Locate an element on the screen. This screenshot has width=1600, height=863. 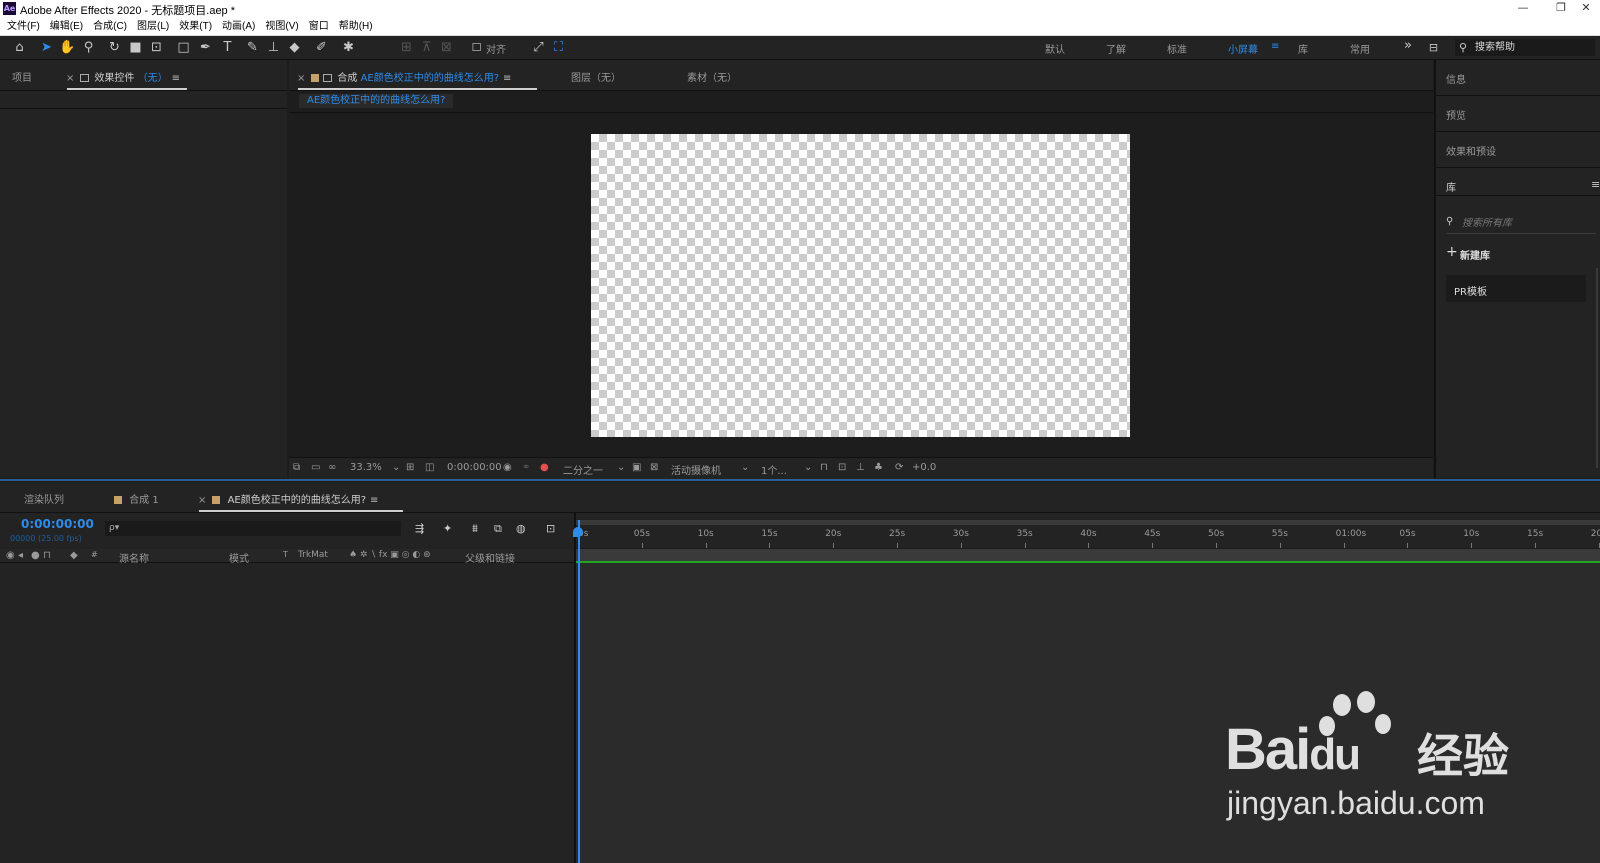
tab-render-queue: 渲染队列 is located at coordinates (44, 498).